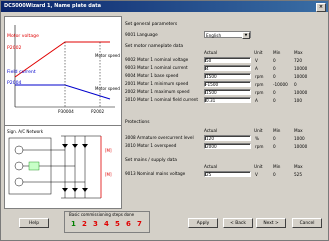 The height and width of the screenshot is (241, 329). I want to click on mark-2: [M], so click(108, 174).